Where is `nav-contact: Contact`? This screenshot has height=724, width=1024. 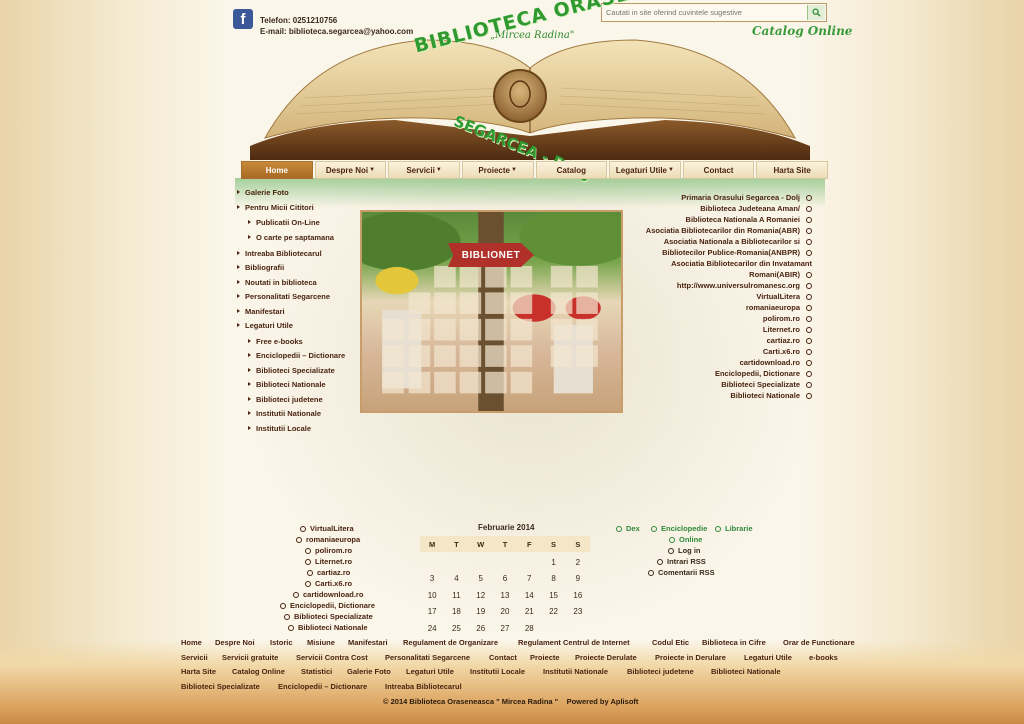 nav-contact: Contact is located at coordinates (718, 170).